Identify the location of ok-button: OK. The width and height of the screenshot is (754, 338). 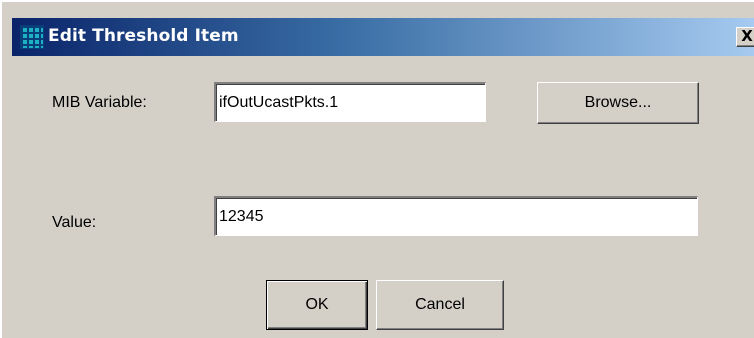
(317, 305).